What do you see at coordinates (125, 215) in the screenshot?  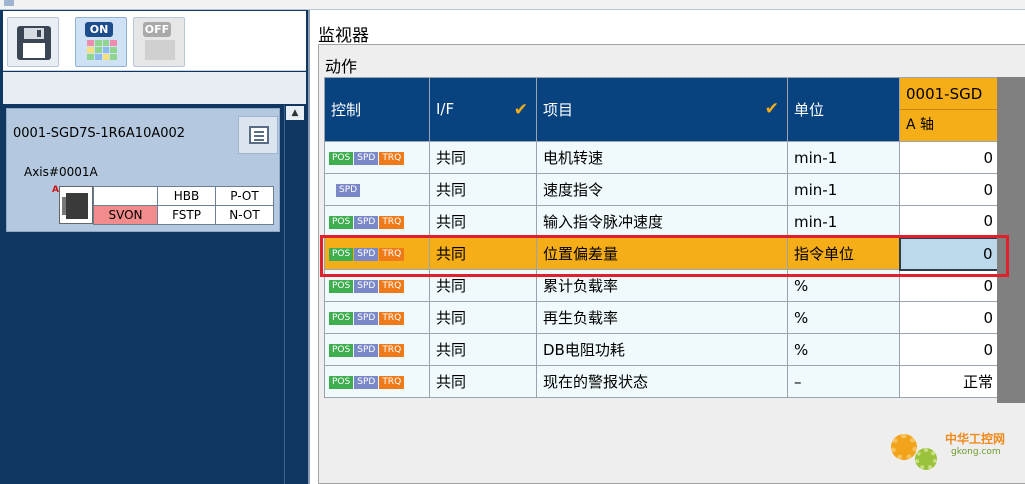 I see `status-svon: SVON` at bounding box center [125, 215].